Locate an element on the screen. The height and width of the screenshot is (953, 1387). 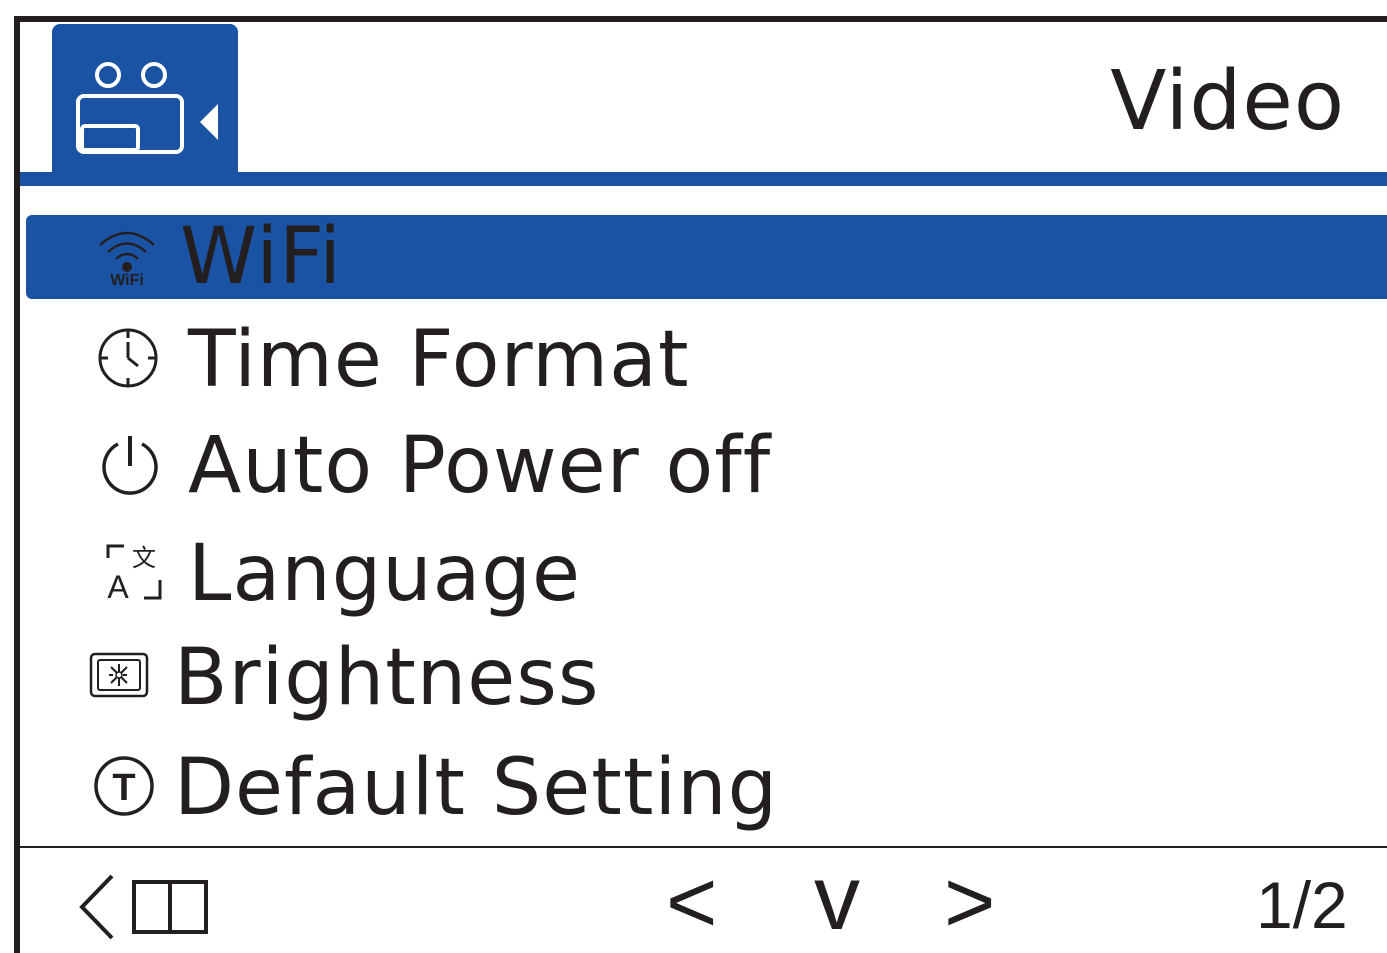
menu-item-auto-power-off: Auto Power off is located at coordinates (706, 466).